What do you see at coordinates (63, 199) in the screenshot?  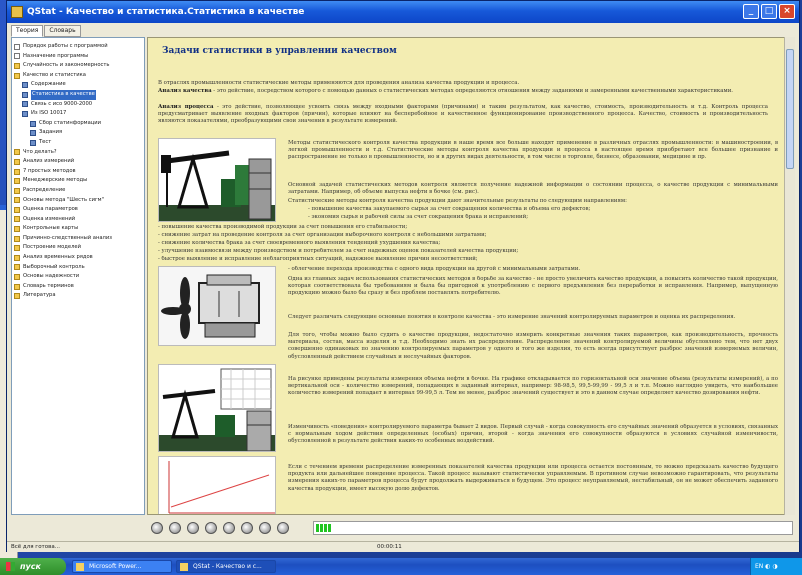 I see `sidebar-item-label: Основы метода "Шесть сигм"` at bounding box center [63, 199].